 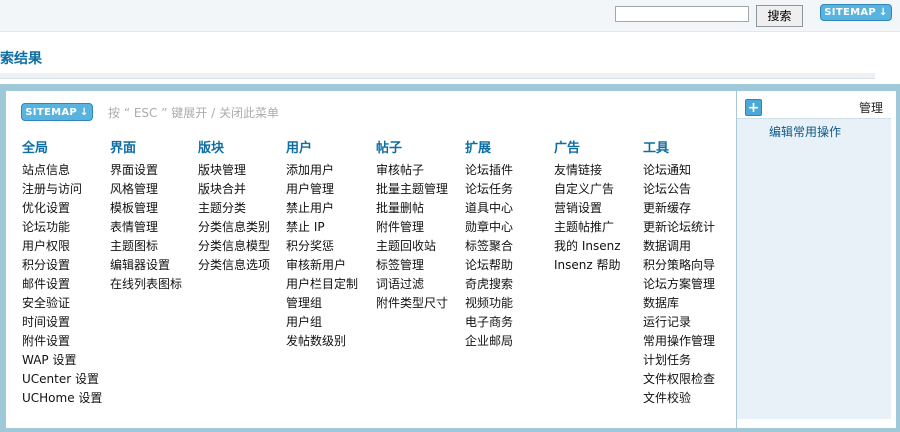 What do you see at coordinates (489, 341) in the screenshot?
I see `menu-item: 企业邮局` at bounding box center [489, 341].